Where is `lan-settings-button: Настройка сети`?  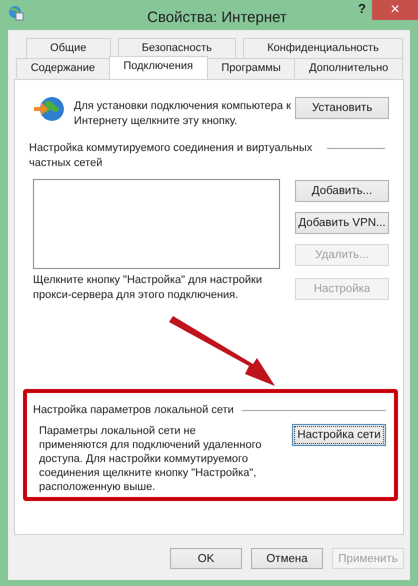 lan-settings-button: Настройка сети is located at coordinates (339, 435).